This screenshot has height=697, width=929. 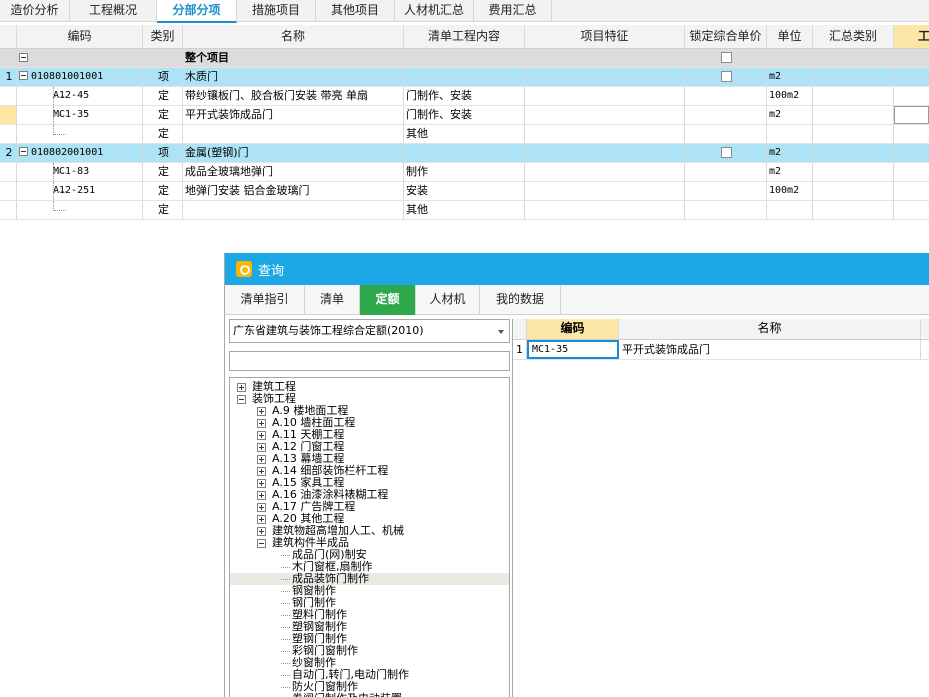 I want to click on tab-labor-material: 人材机, so click(x=448, y=300).